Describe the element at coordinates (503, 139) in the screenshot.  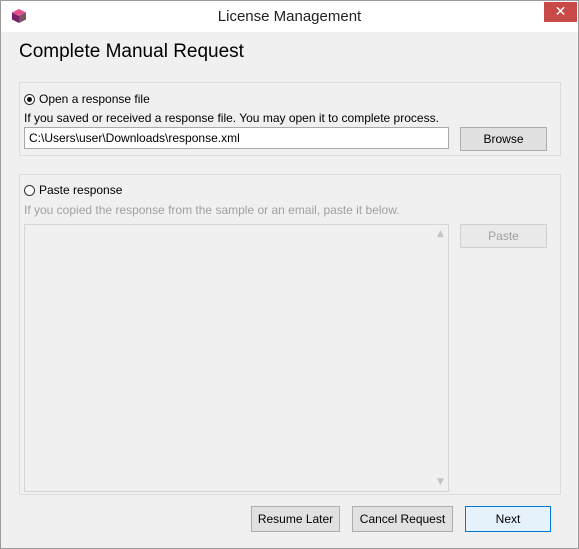
I see `browse-button: Browse` at that location.